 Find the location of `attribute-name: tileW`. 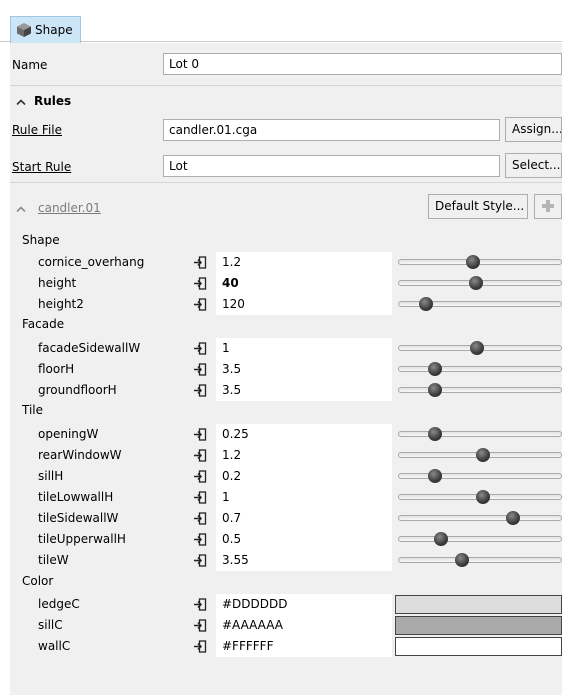

attribute-name: tileW is located at coordinates (53, 560).